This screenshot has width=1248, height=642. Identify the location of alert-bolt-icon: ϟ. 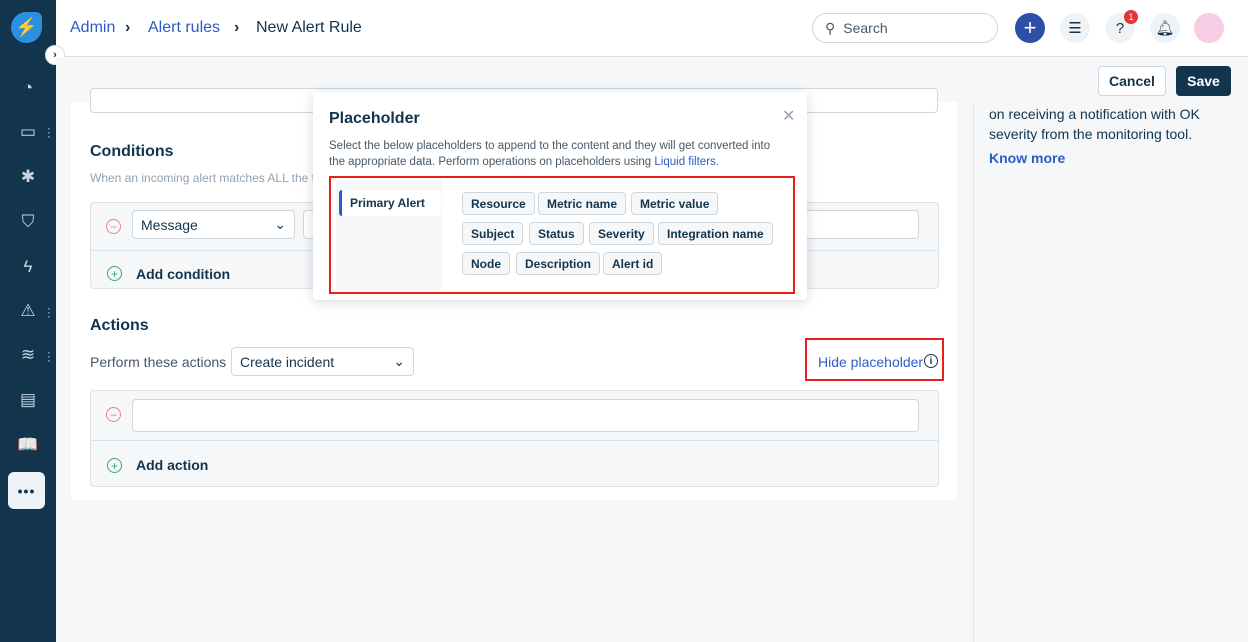
(28, 267).